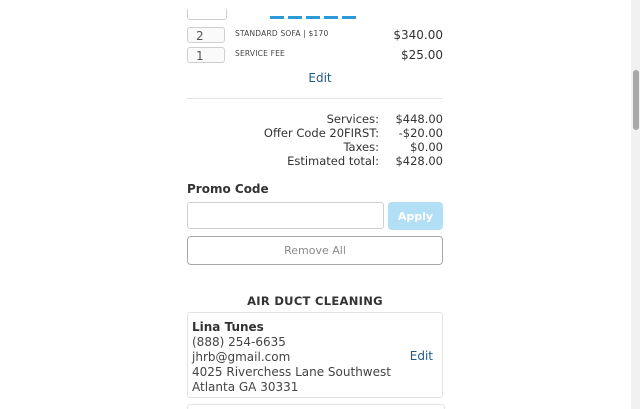 The width and height of the screenshot is (640, 409). What do you see at coordinates (241, 357) in the screenshot?
I see `contact-email: jhrb@gmail.com` at bounding box center [241, 357].